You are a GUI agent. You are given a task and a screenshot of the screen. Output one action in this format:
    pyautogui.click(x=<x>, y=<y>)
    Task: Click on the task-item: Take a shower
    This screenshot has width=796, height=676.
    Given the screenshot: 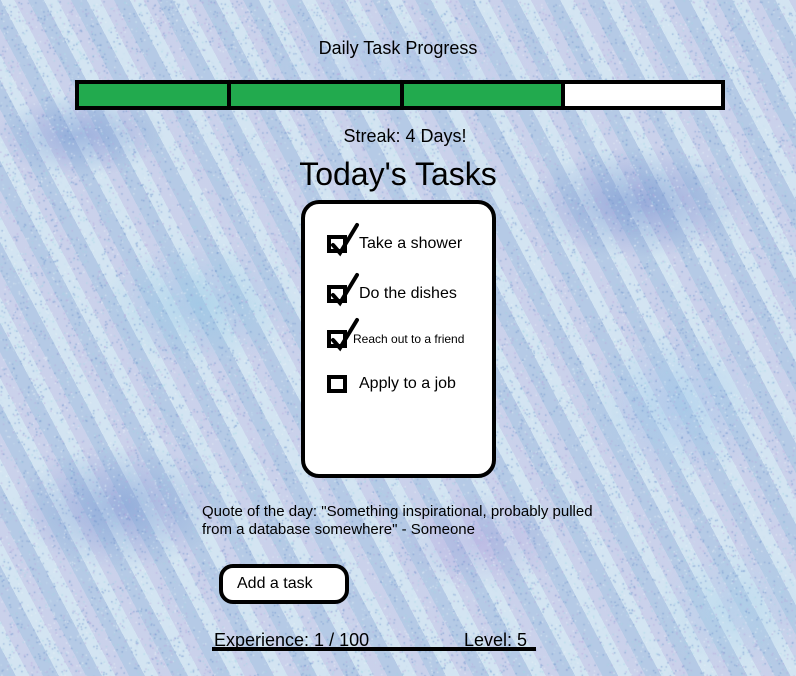 What is the action you would take?
    pyautogui.click(x=395, y=240)
    